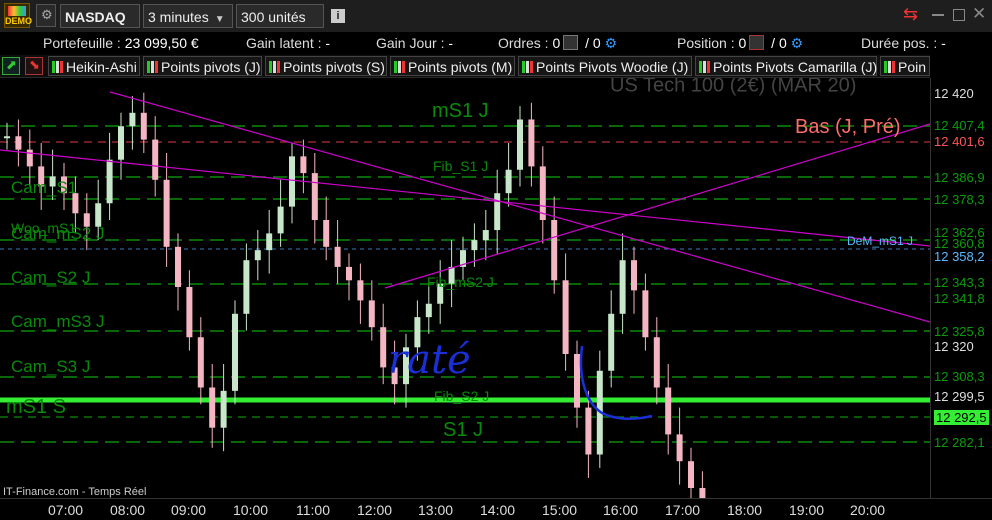 This screenshot has width=992, height=520. I want to click on price-tick: 12 420, so click(954, 93).